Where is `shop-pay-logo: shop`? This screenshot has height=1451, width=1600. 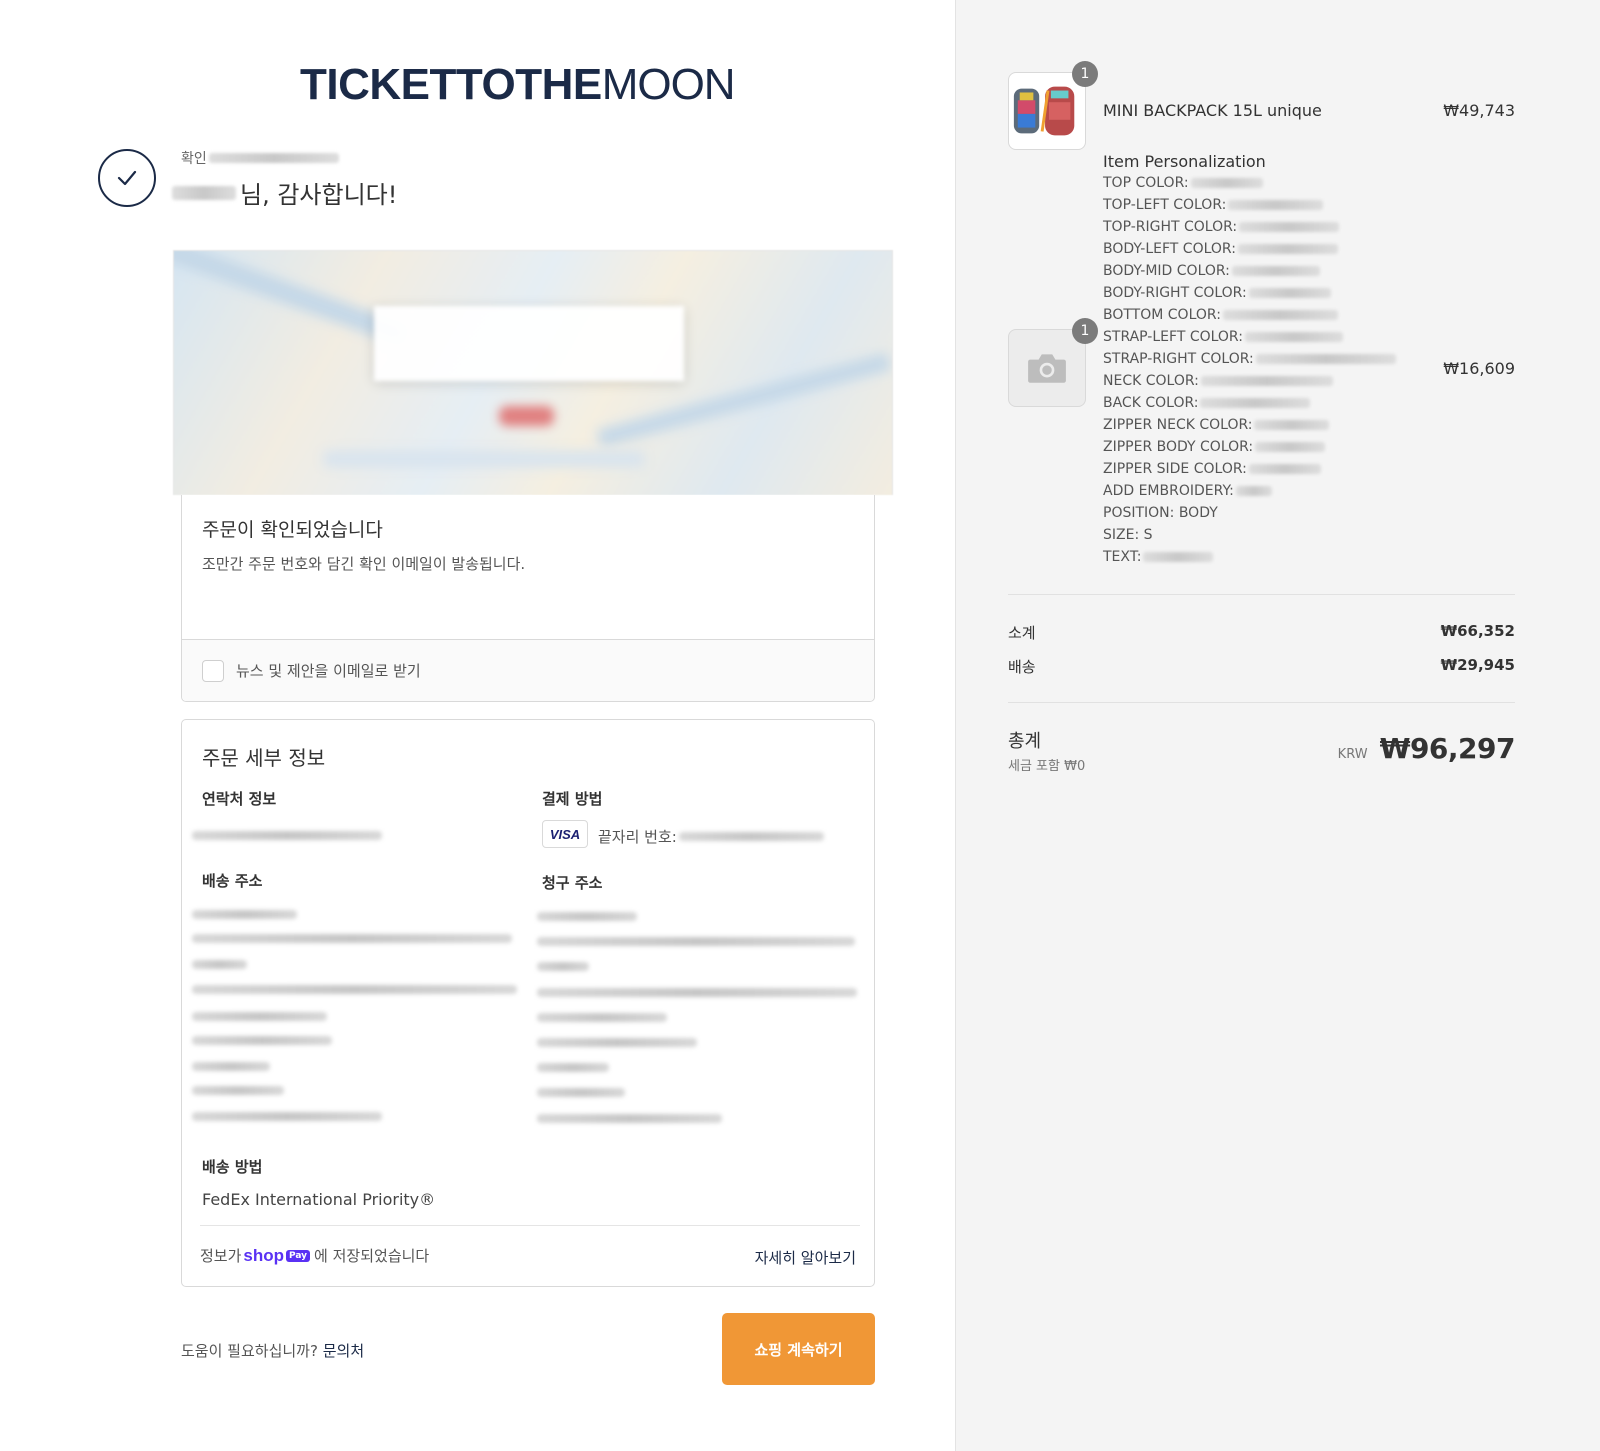 shop-pay-logo: shop is located at coordinates (264, 1255).